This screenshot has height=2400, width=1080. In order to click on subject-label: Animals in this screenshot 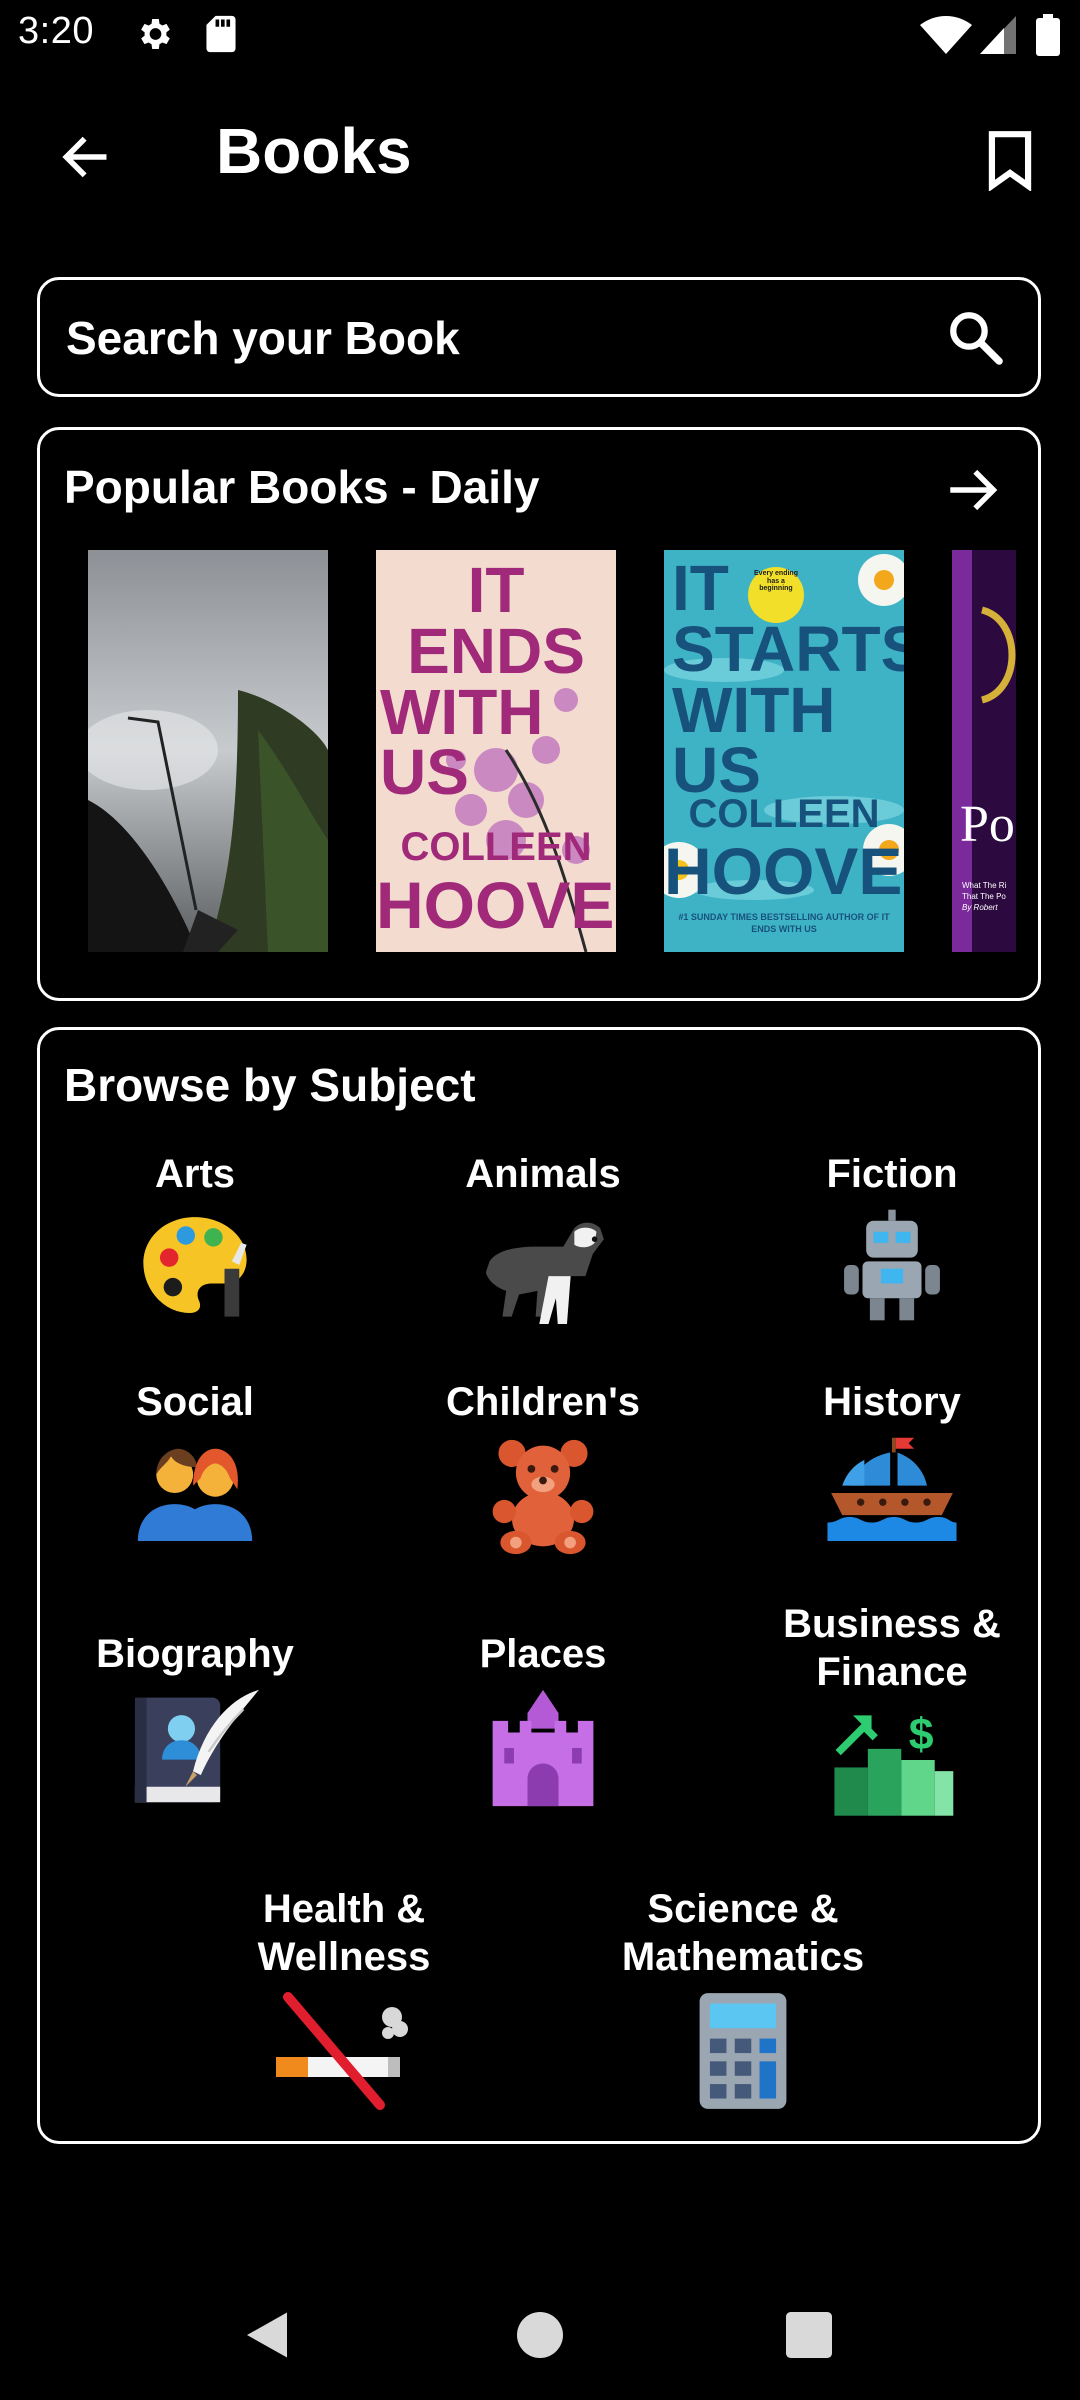, I will do `click(543, 1174)`.